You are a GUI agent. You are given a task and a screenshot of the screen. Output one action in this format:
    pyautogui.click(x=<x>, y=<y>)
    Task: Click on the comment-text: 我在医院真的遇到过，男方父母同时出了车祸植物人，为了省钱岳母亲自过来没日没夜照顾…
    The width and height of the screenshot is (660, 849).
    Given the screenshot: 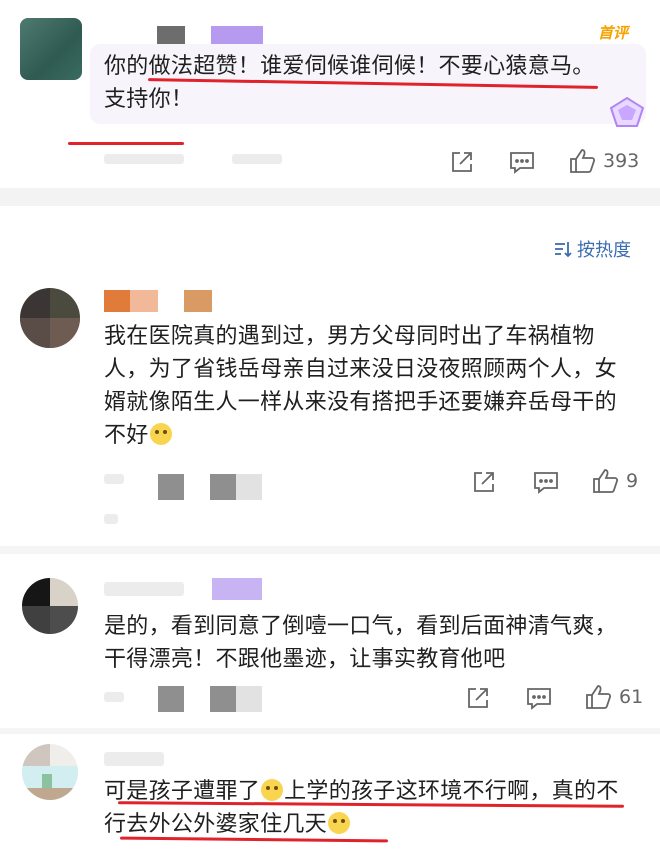 What is the action you would take?
    pyautogui.click(x=360, y=386)
    